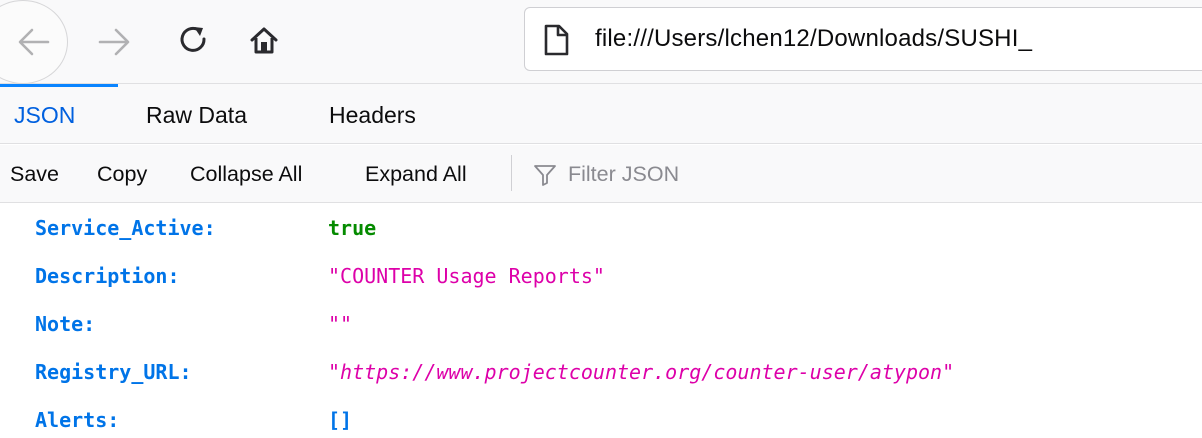 The image size is (1202, 438). I want to click on collapse-all-button: Collapse All, so click(246, 174).